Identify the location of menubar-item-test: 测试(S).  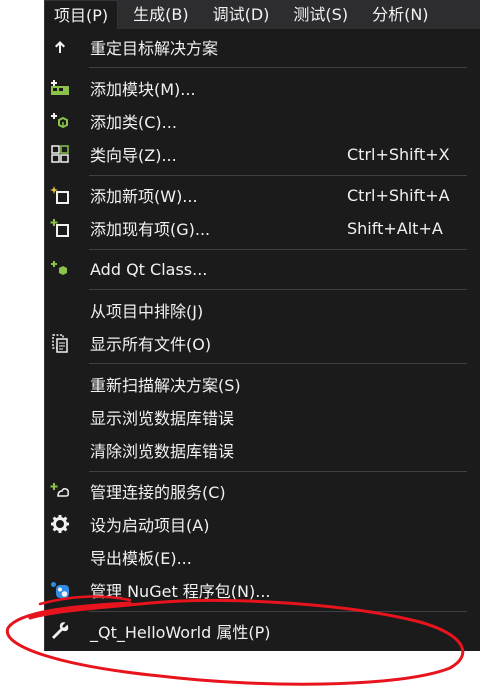
(320, 14).